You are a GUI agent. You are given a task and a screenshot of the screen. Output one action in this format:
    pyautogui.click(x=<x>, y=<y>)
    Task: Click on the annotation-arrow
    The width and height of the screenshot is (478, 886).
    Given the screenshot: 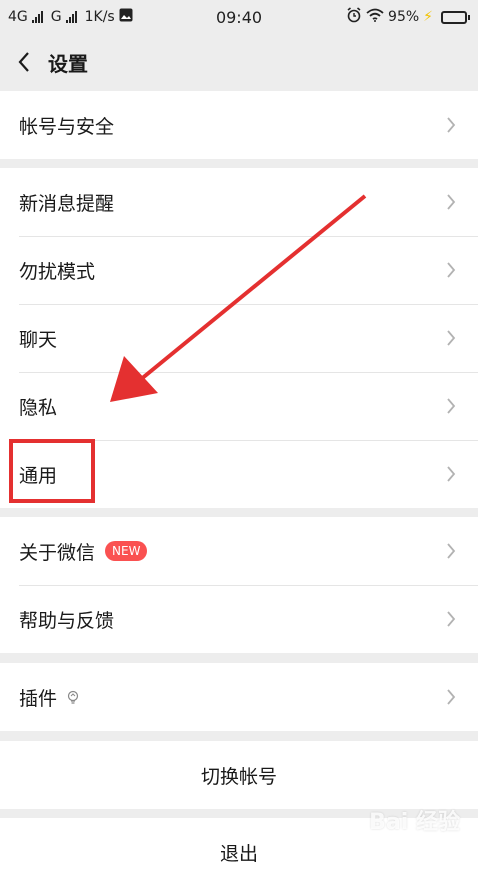 What is the action you would take?
    pyautogui.click(x=238, y=298)
    